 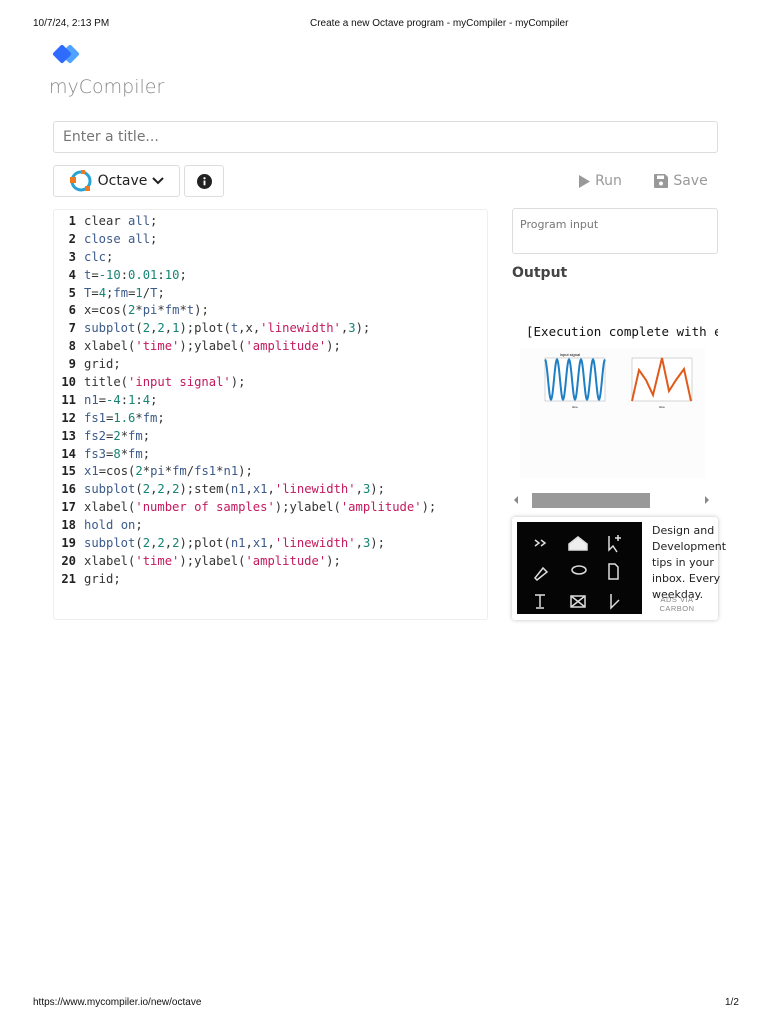 I want to click on chevron-down-icon, so click(x=158, y=181).